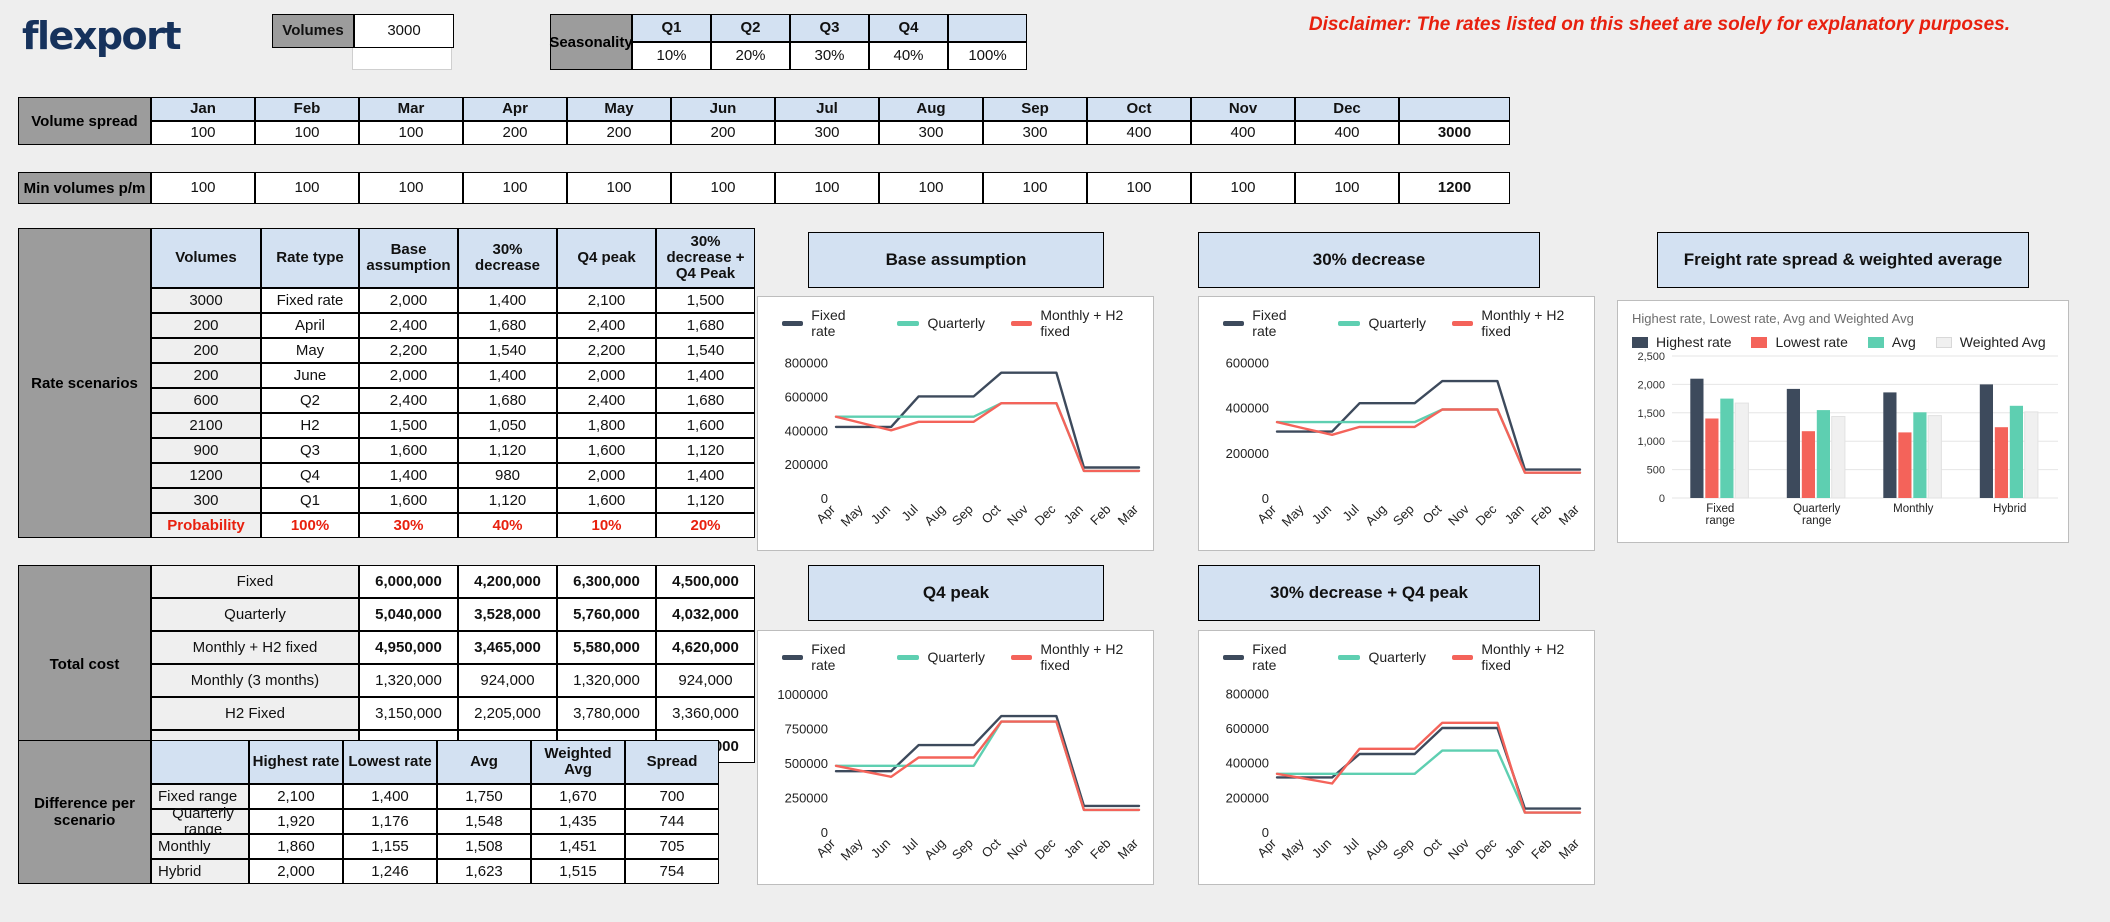 Image resolution: width=2110 pixels, height=922 pixels. What do you see at coordinates (507, 475) in the screenshot?
I see `rate-scenario-value: 980` at bounding box center [507, 475].